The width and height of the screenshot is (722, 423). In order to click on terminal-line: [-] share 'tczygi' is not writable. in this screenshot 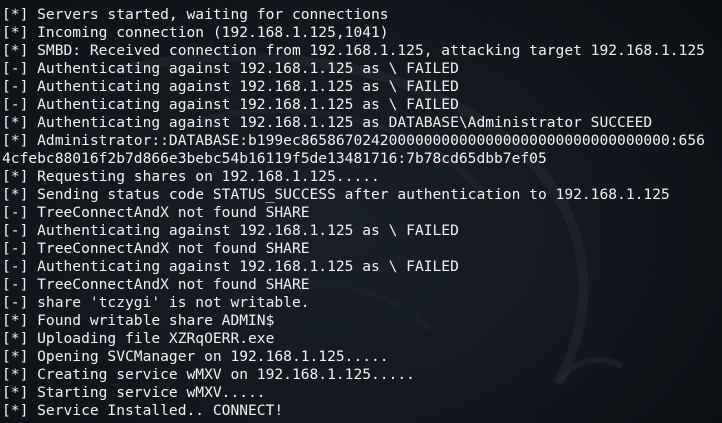, I will do `click(156, 302)`.